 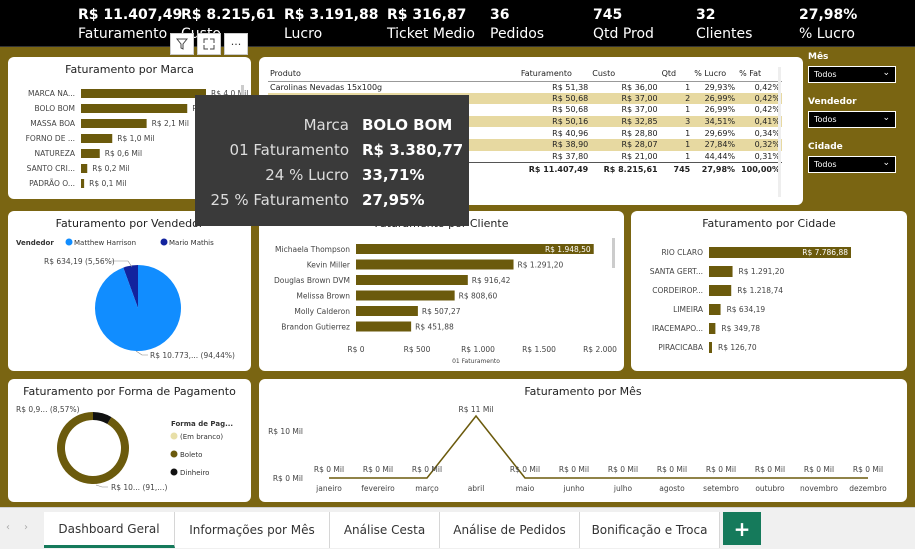 What do you see at coordinates (623, 488) in the screenshot?
I see `mes-x-tick: julho` at bounding box center [623, 488].